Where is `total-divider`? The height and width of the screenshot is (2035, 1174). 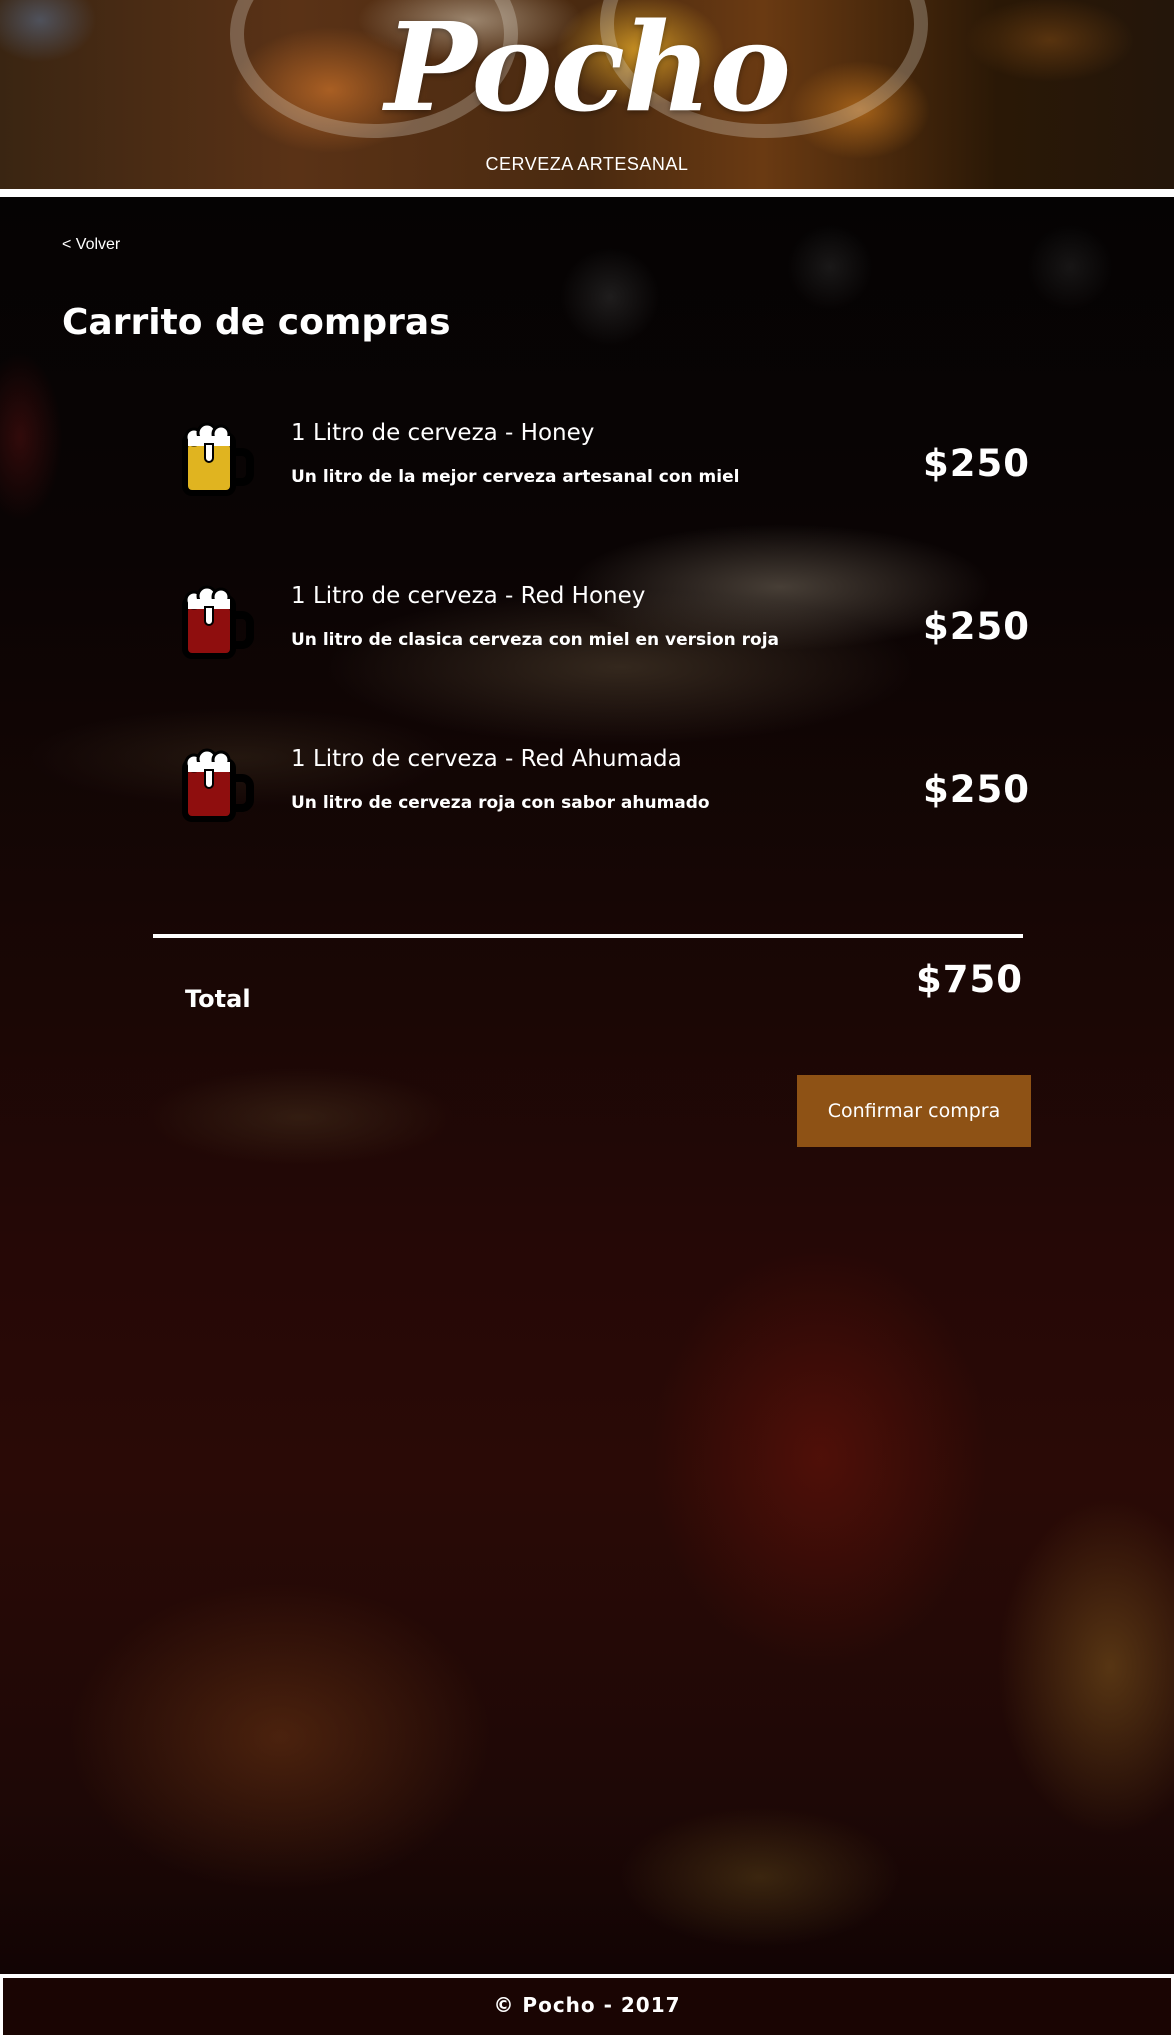
total-divider is located at coordinates (588, 936).